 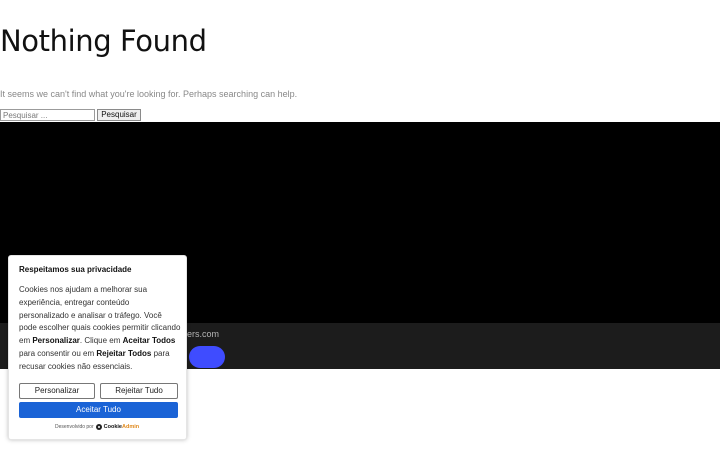 I want to click on cookieadmin-logo-icon, so click(x=98, y=427).